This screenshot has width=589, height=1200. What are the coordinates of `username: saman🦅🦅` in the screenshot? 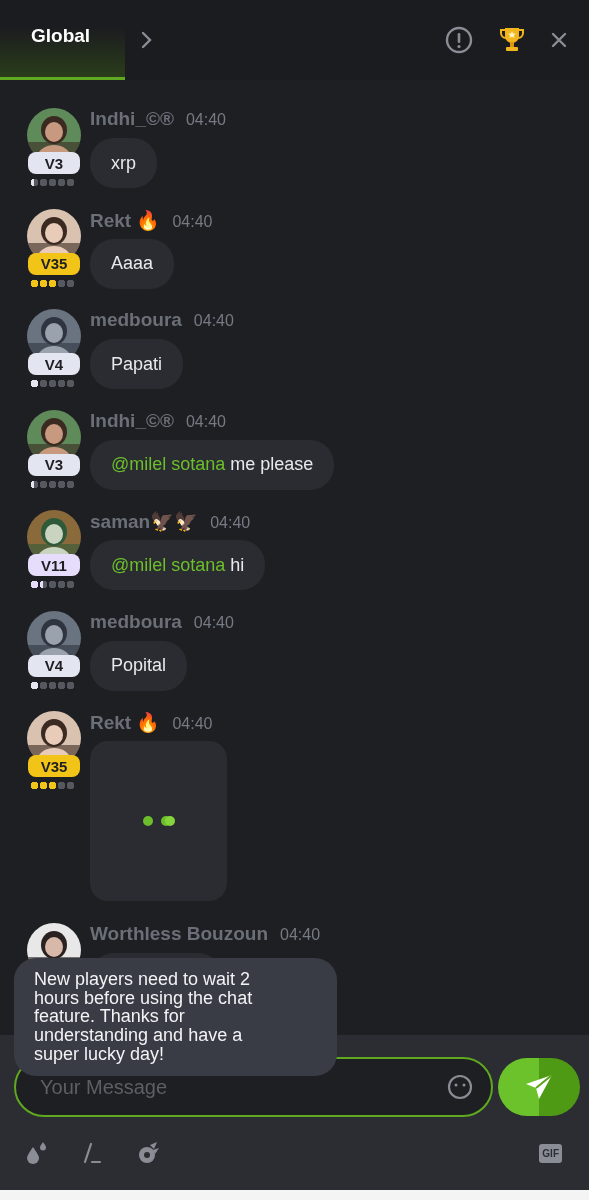 It's located at (144, 521).